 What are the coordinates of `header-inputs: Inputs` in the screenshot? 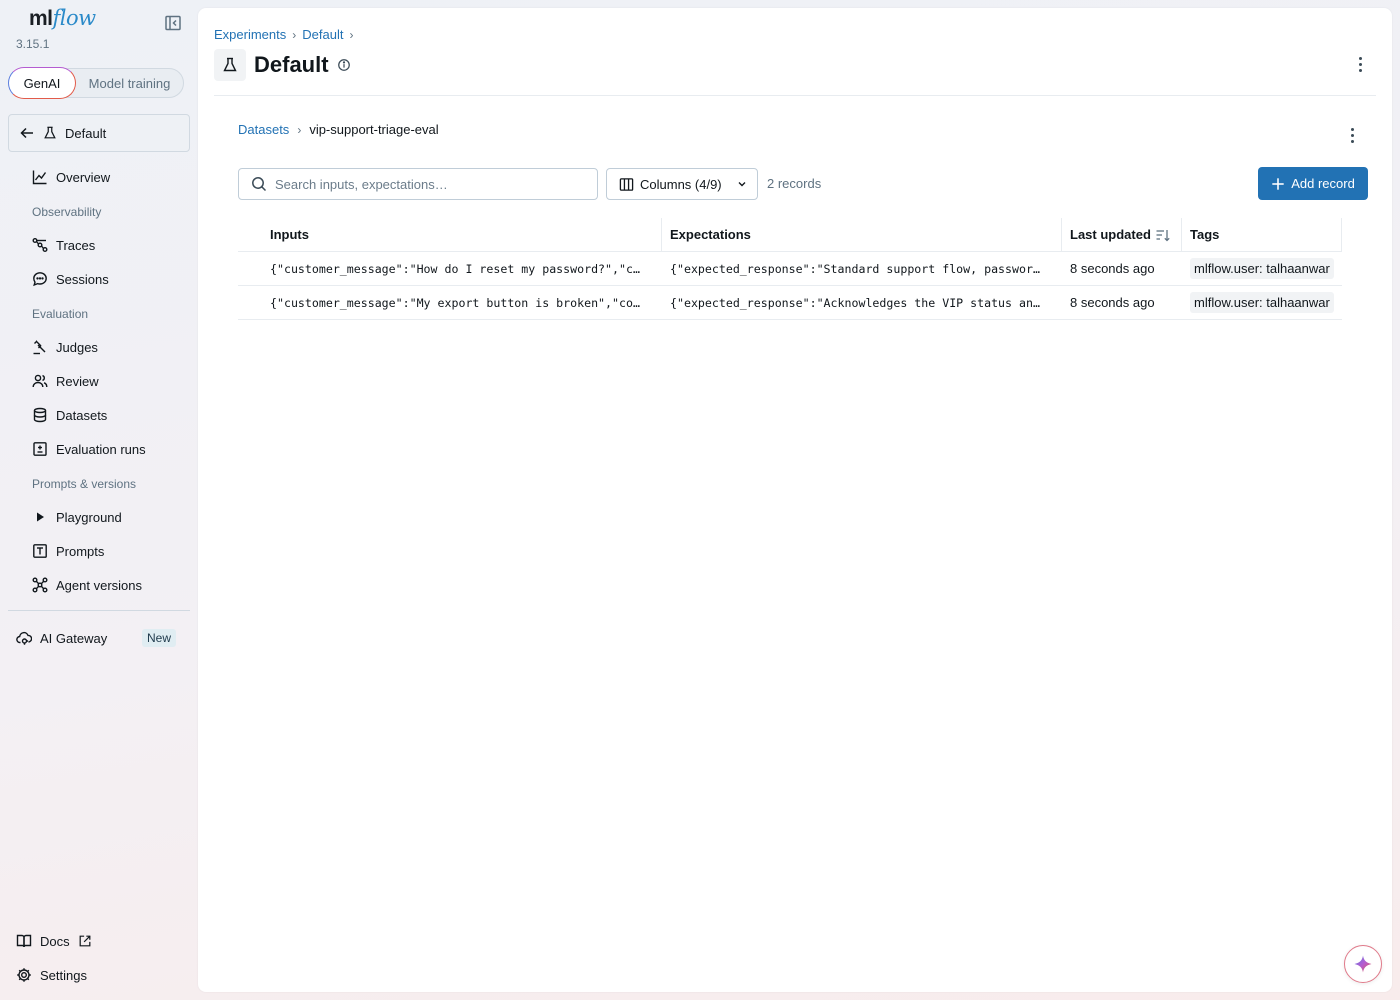 It's located at (462, 234).